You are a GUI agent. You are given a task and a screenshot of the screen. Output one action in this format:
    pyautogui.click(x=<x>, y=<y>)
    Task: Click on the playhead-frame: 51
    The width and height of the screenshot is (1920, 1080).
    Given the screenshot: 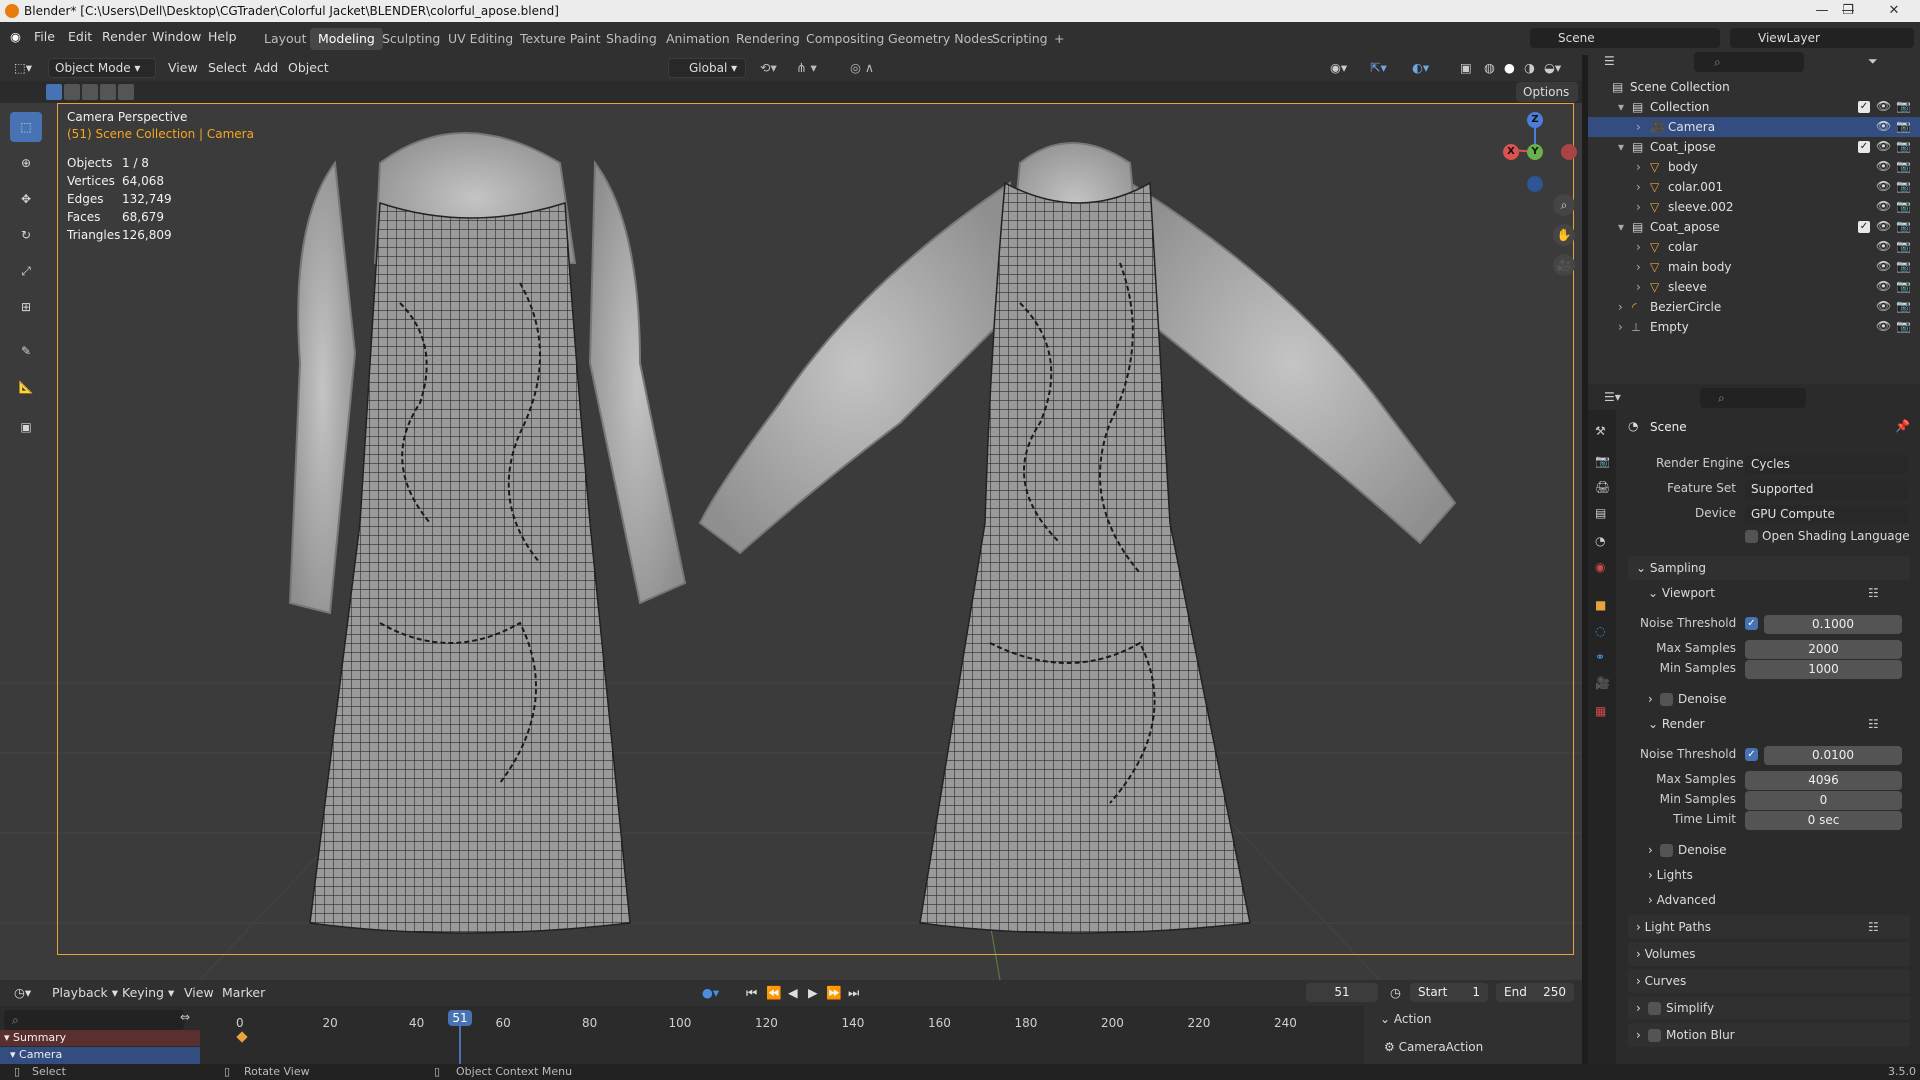 What is the action you would take?
    pyautogui.click(x=460, y=1018)
    